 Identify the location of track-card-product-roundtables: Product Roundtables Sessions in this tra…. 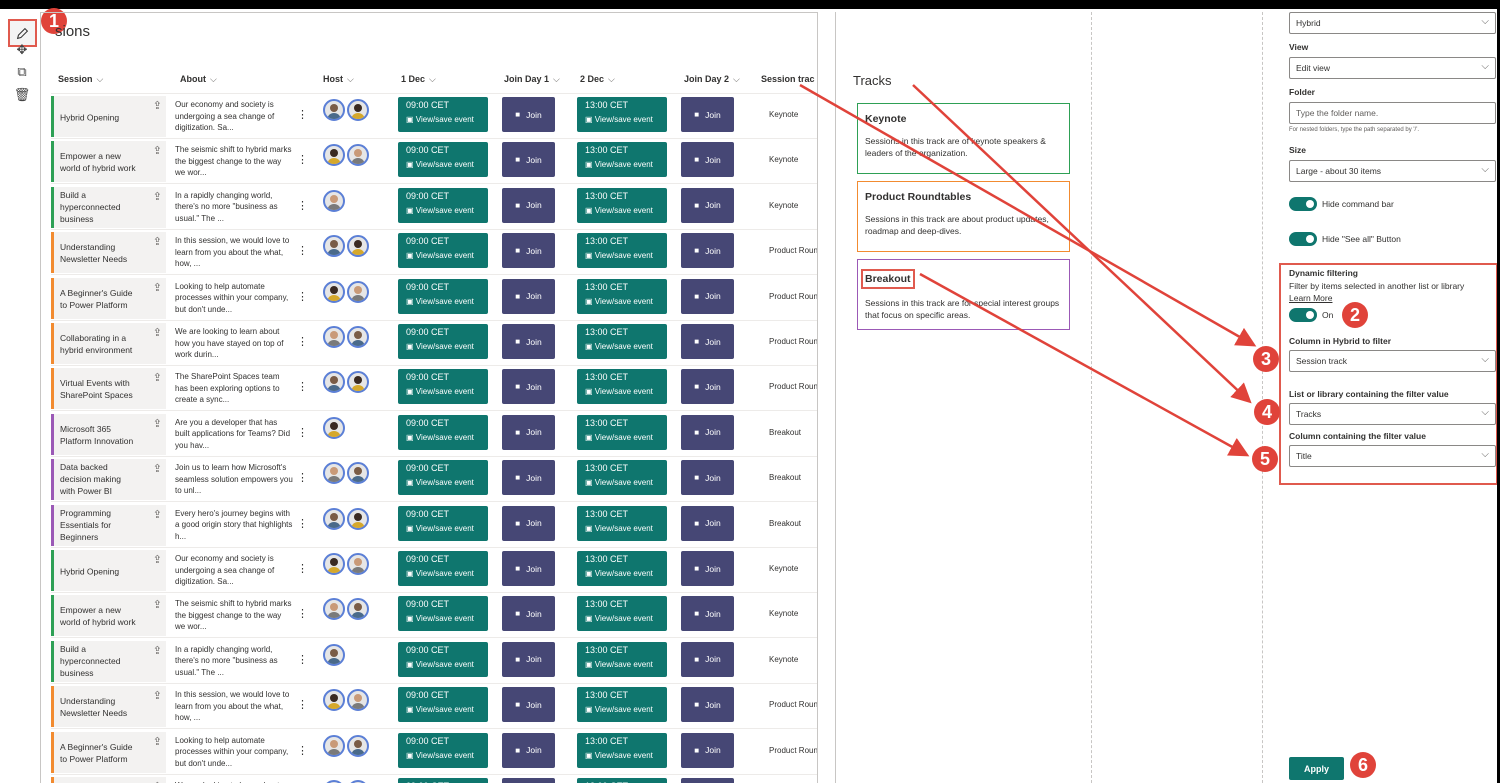
(963, 216).